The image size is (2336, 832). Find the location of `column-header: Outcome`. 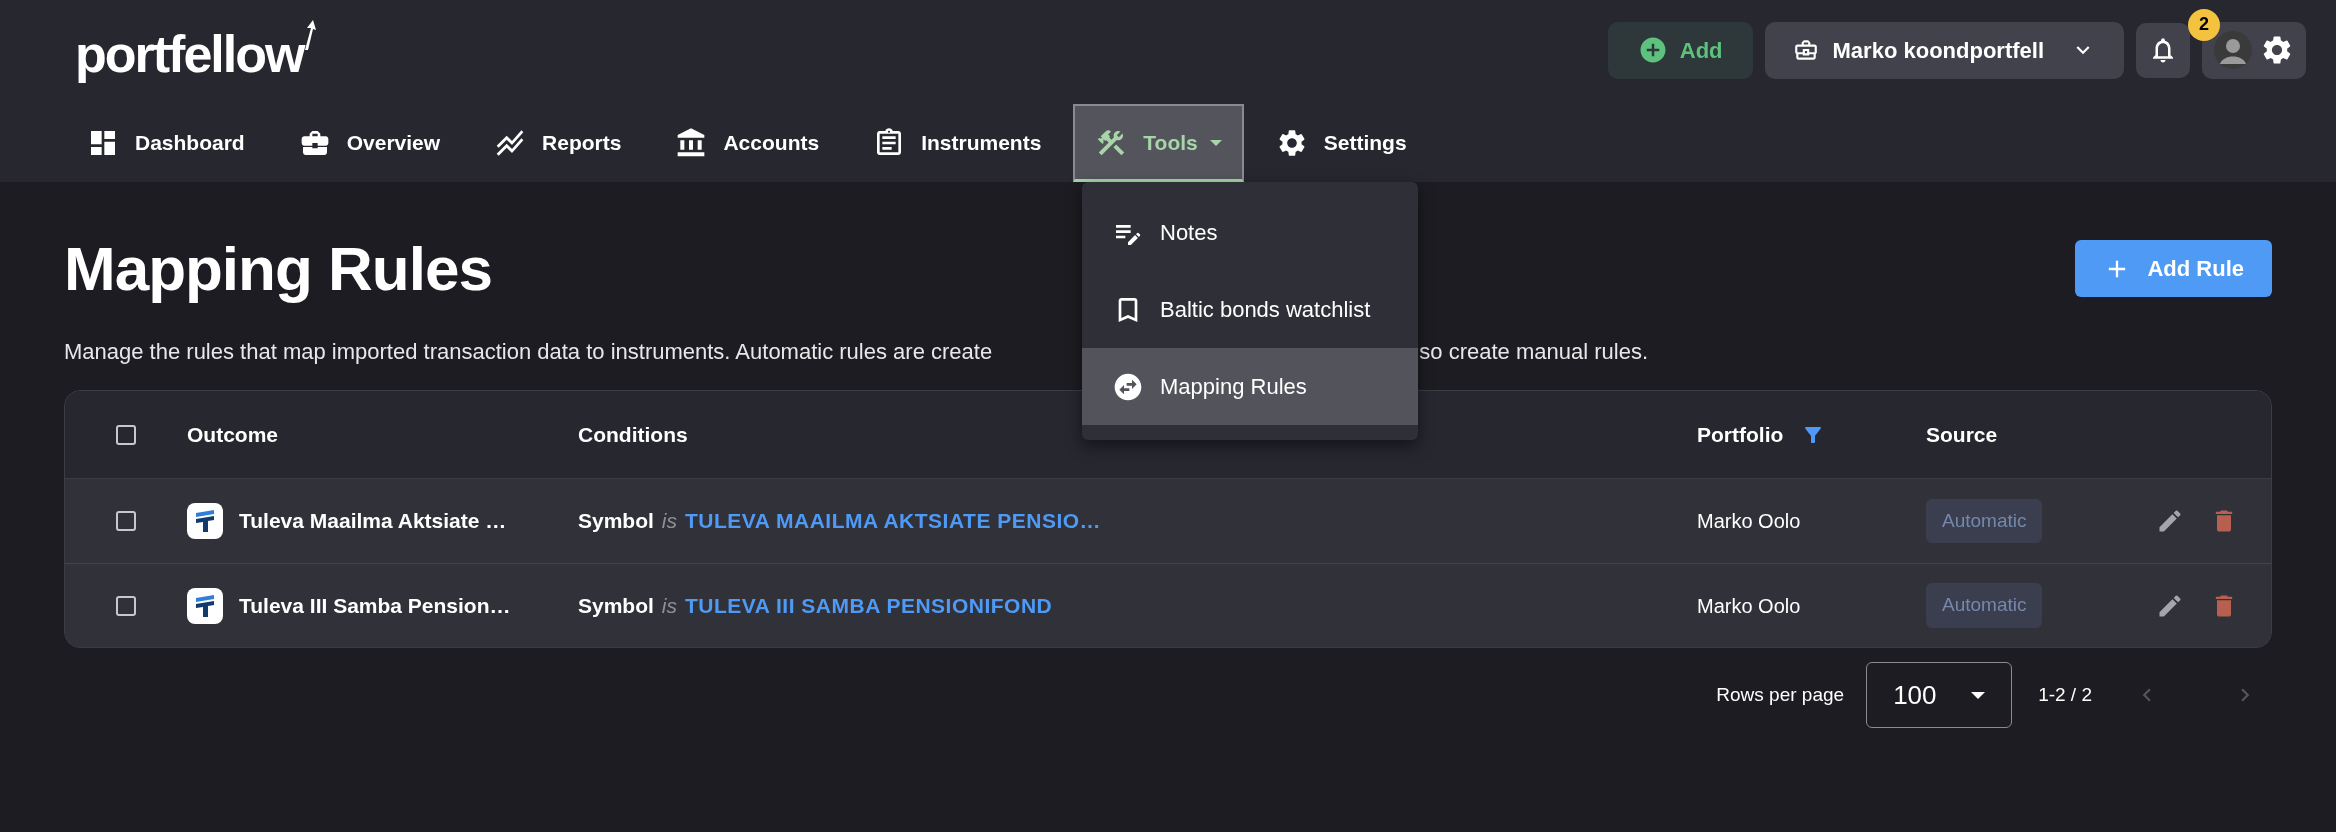

column-header: Outcome is located at coordinates (232, 434).